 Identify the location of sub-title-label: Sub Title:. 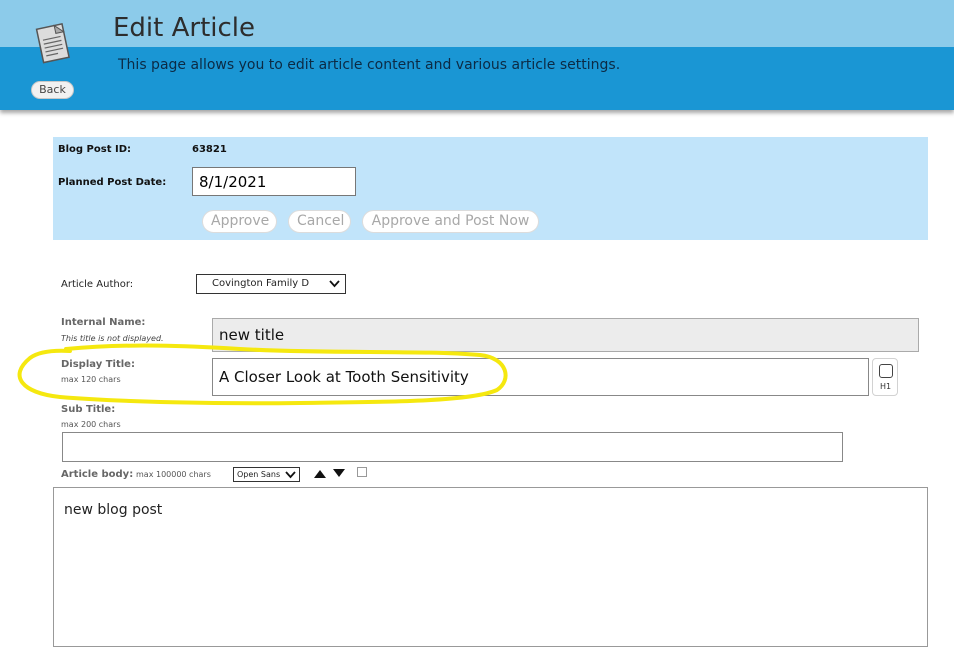
(88, 409).